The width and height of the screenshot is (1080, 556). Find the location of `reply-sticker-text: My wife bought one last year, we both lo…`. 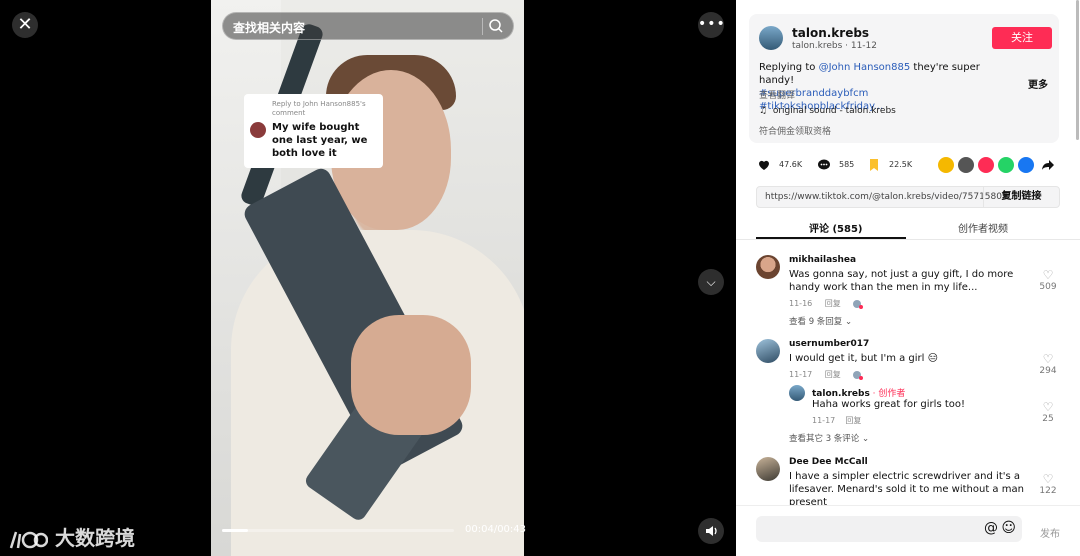

reply-sticker-text: My wife bought one last year, we both lo… is located at coordinates (320, 140).